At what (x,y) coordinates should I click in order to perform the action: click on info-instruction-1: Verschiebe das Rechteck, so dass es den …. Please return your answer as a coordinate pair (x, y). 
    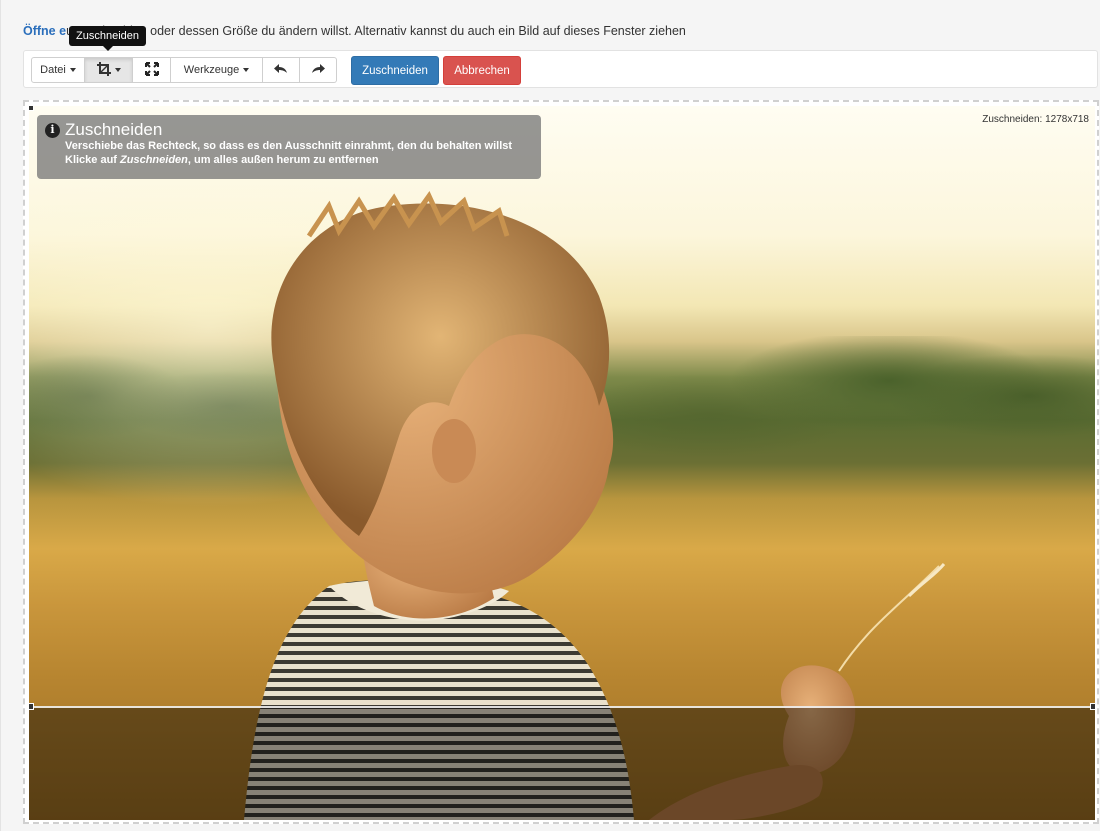
    Looking at the image, I should click on (289, 146).